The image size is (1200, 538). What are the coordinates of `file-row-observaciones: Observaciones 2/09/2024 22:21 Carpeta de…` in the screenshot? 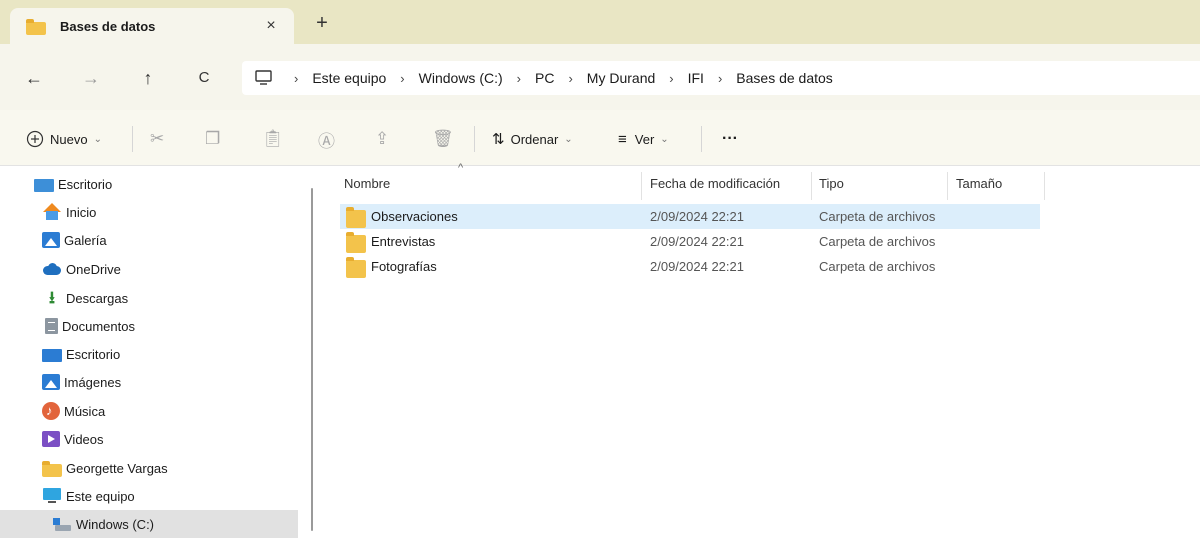 It's located at (690, 216).